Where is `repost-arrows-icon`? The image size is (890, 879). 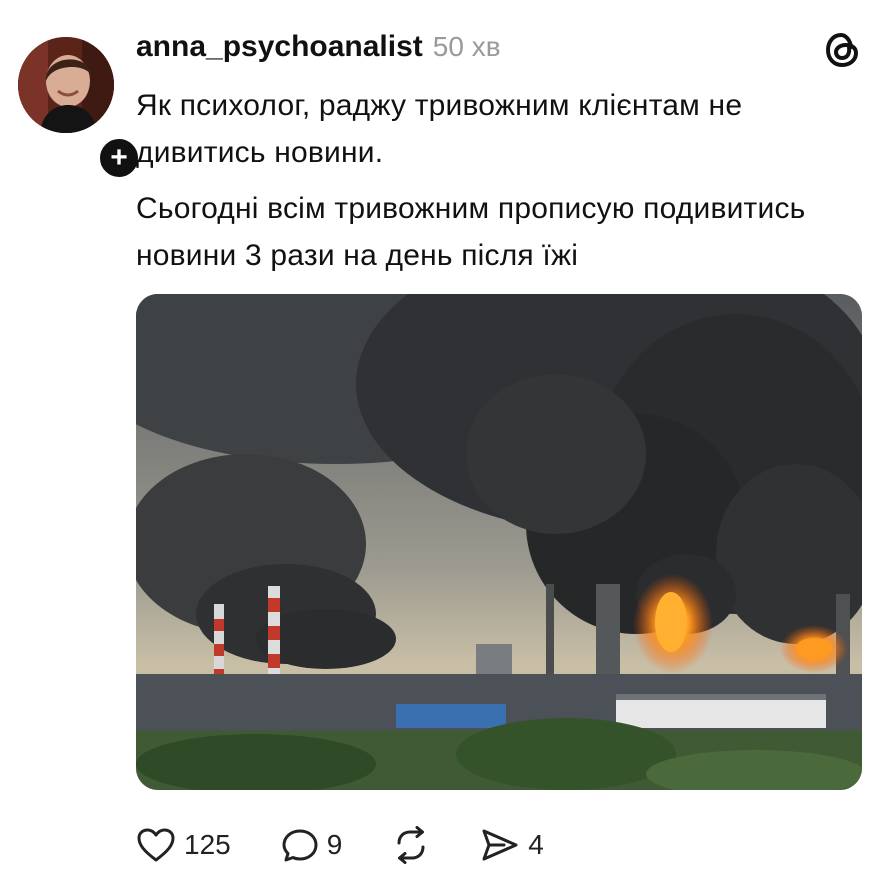 repost-arrows-icon is located at coordinates (411, 845).